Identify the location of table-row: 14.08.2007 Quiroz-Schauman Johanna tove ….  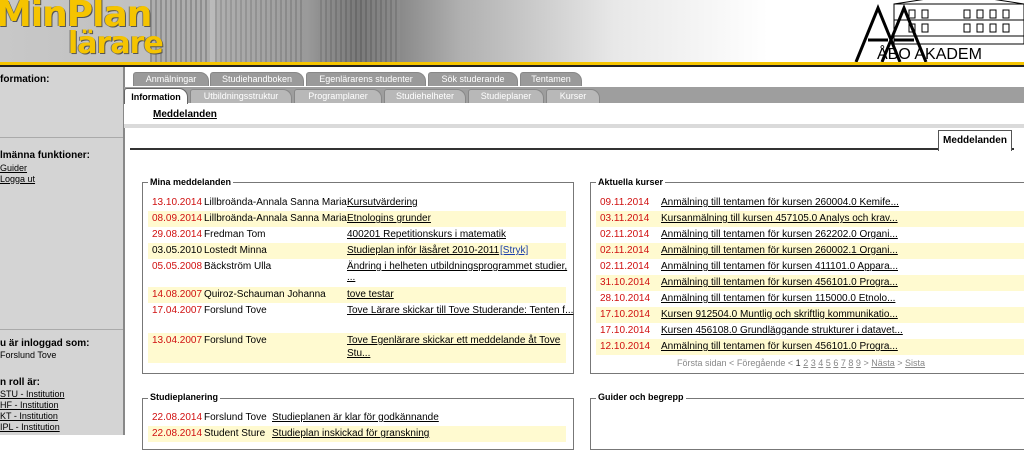
(357, 295).